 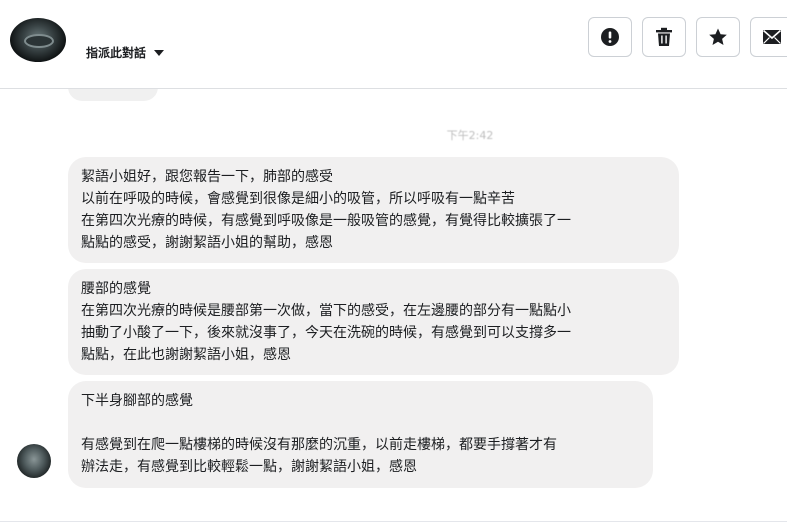 I want to click on star-button, so click(x=718, y=37).